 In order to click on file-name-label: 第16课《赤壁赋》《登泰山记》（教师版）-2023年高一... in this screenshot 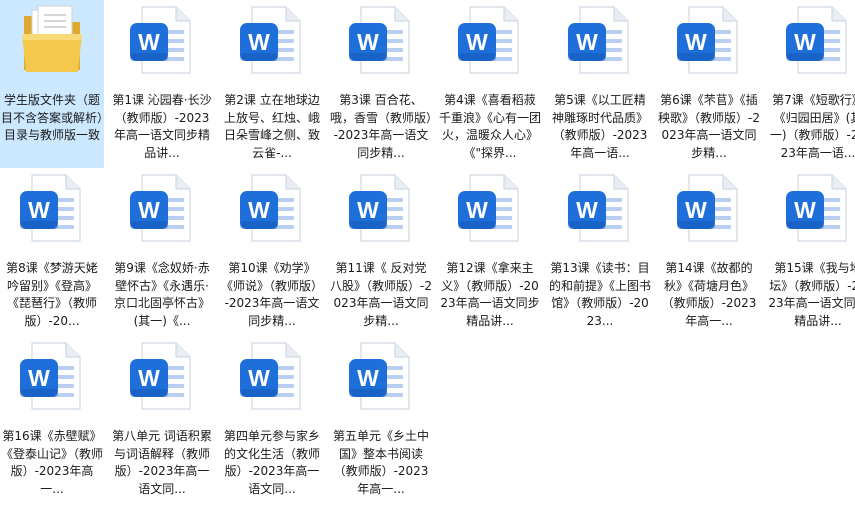, I will do `click(52, 462)`.